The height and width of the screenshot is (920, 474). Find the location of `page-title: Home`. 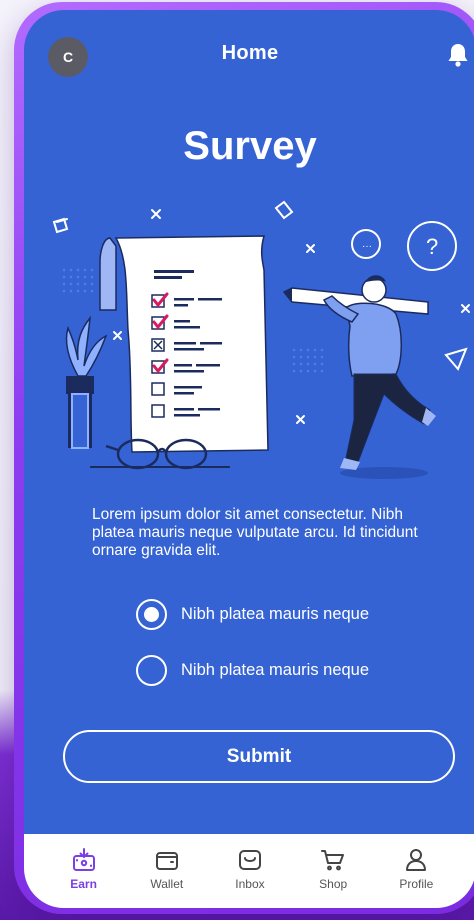

page-title: Home is located at coordinates (250, 53).